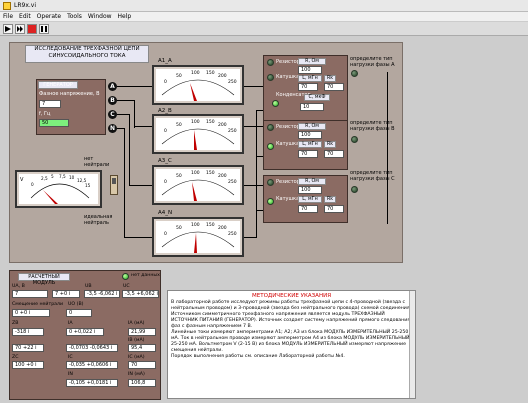 This screenshot has width=528, height=403. I want to click on load-a-r-label: R, Ом, so click(312, 61).